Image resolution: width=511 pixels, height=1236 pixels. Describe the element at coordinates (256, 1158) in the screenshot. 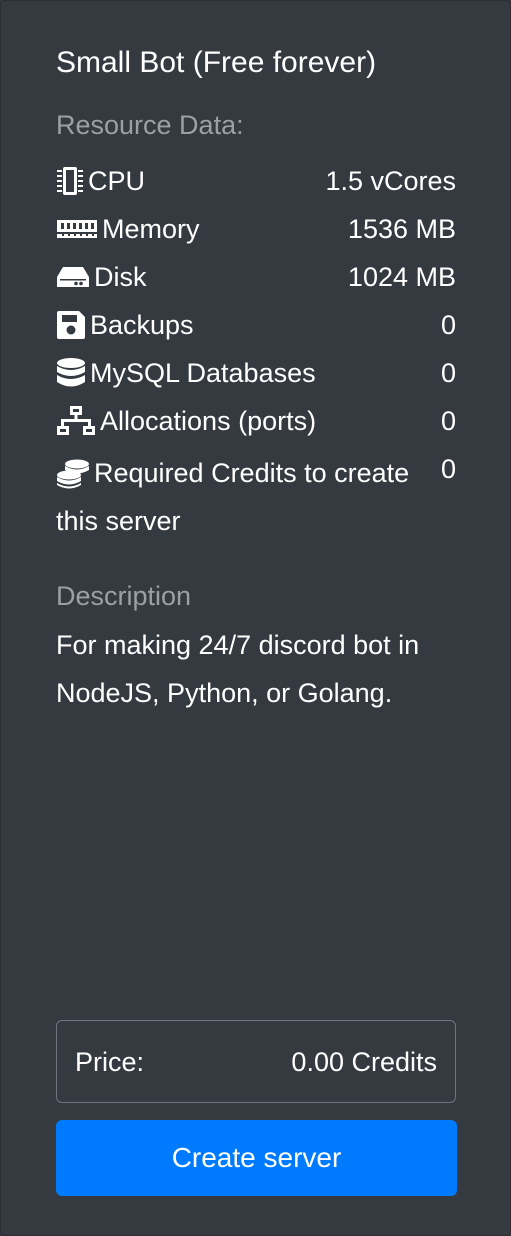

I see `create-server-button: Create server` at that location.